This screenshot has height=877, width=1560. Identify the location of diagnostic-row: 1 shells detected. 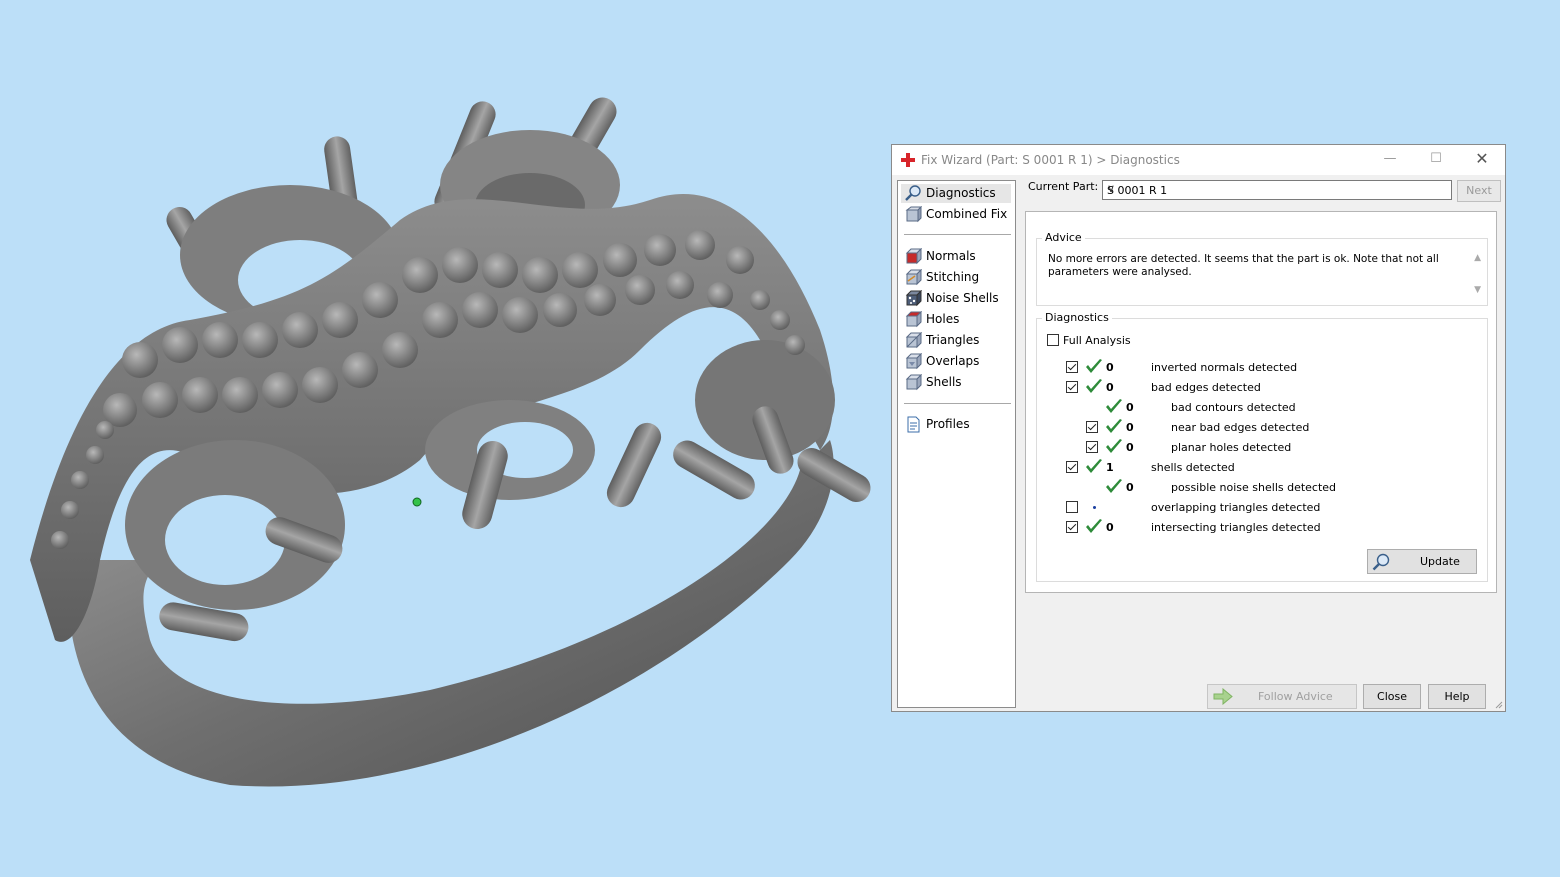
(1262, 468).